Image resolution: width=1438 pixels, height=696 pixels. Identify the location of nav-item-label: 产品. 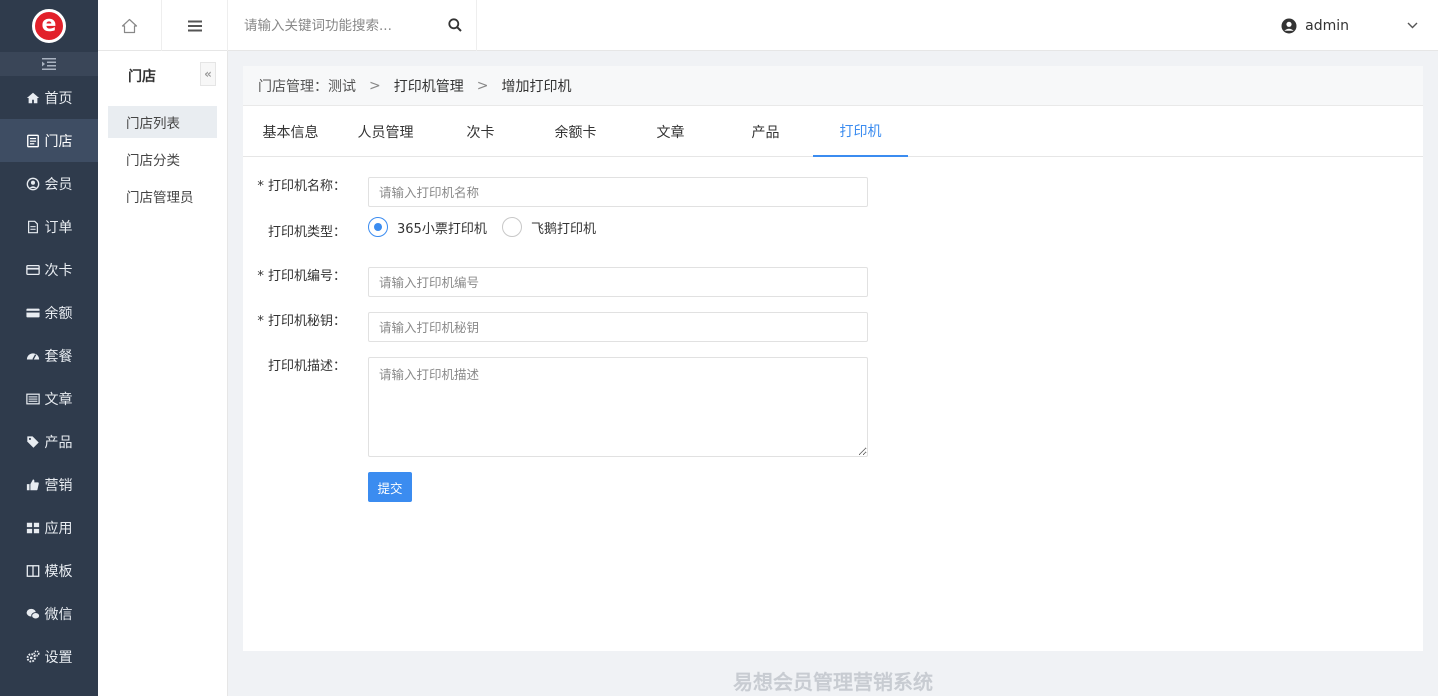
(58, 442).